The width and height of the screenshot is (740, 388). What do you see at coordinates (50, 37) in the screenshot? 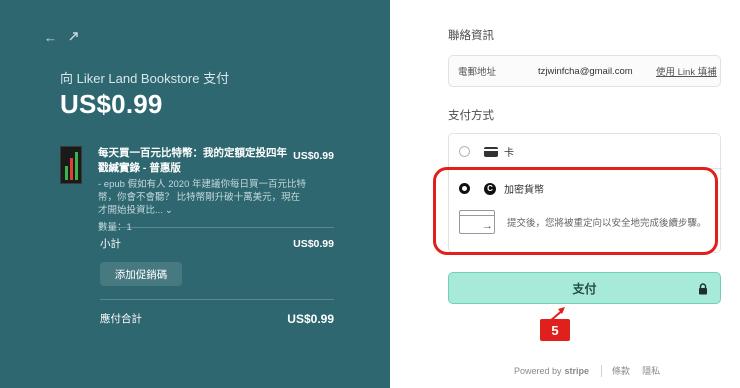
I see `back-arrow-icon: ←` at bounding box center [50, 37].